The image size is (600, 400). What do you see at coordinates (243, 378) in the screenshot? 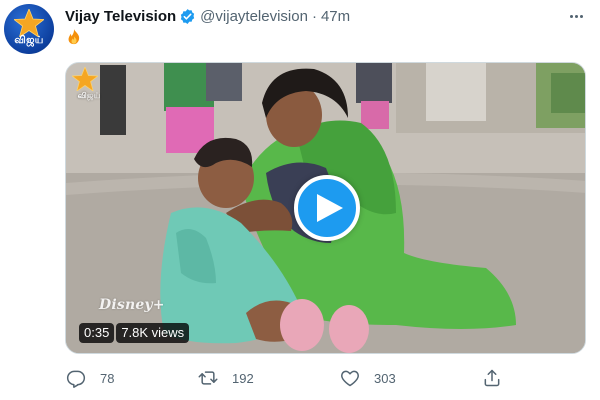
I see `retweet-count: 192` at bounding box center [243, 378].